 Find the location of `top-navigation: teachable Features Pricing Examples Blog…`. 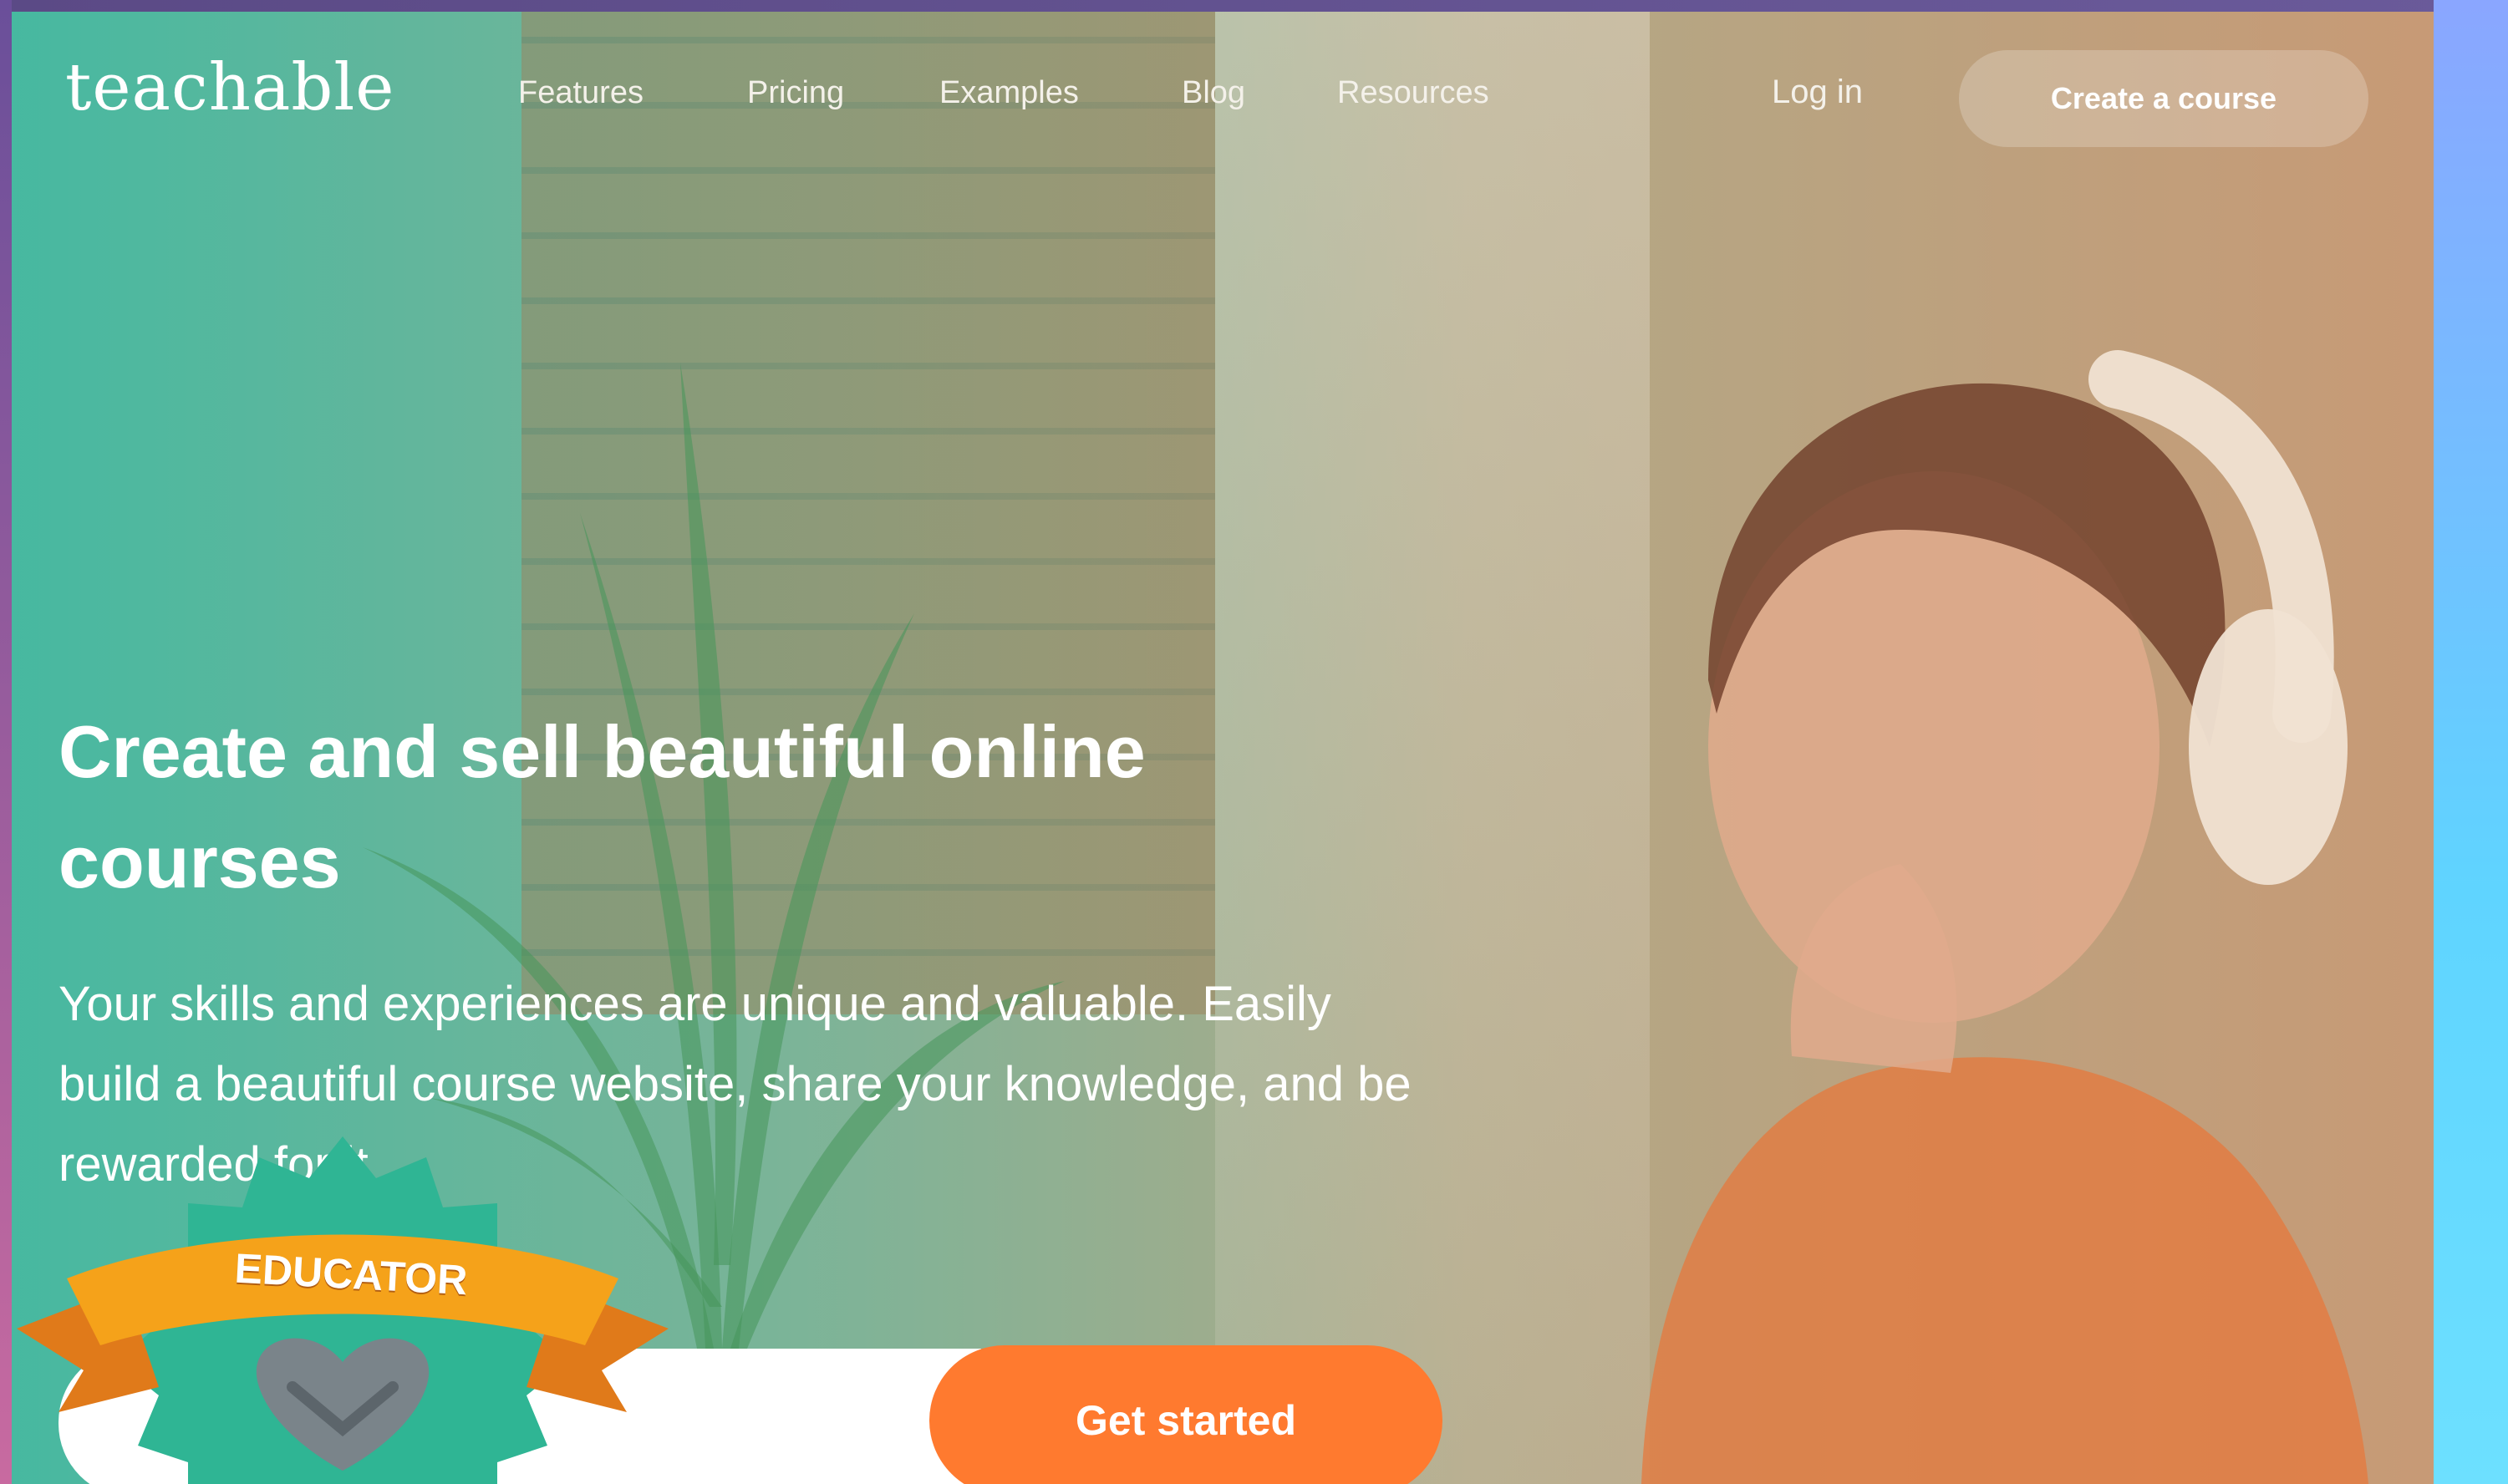

top-navigation: teachable Features Pricing Examples Blog… is located at coordinates (1223, 83).